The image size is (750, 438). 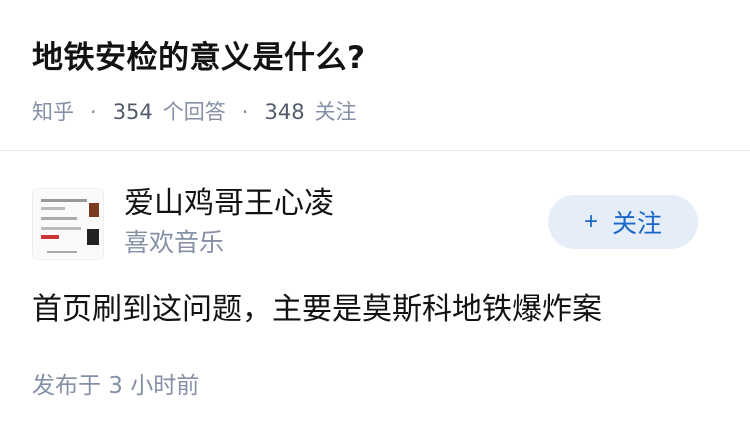 I want to click on plus-icon: +, so click(x=590, y=221).